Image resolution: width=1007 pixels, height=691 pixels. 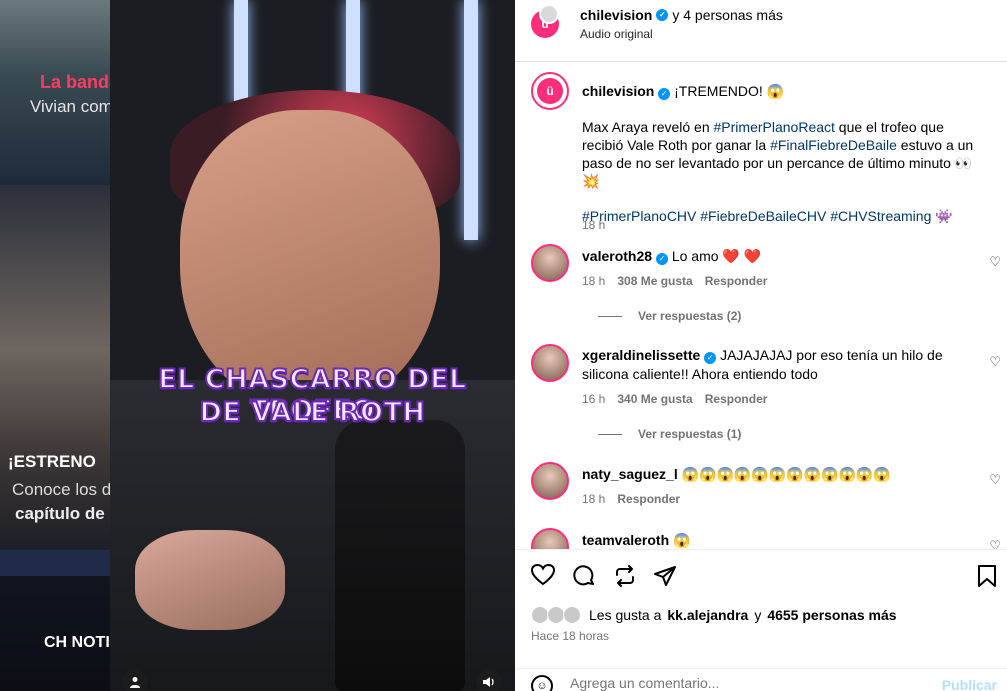 What do you see at coordinates (630, 474) in the screenshot?
I see `username-link: naty_saguez_l` at bounding box center [630, 474].